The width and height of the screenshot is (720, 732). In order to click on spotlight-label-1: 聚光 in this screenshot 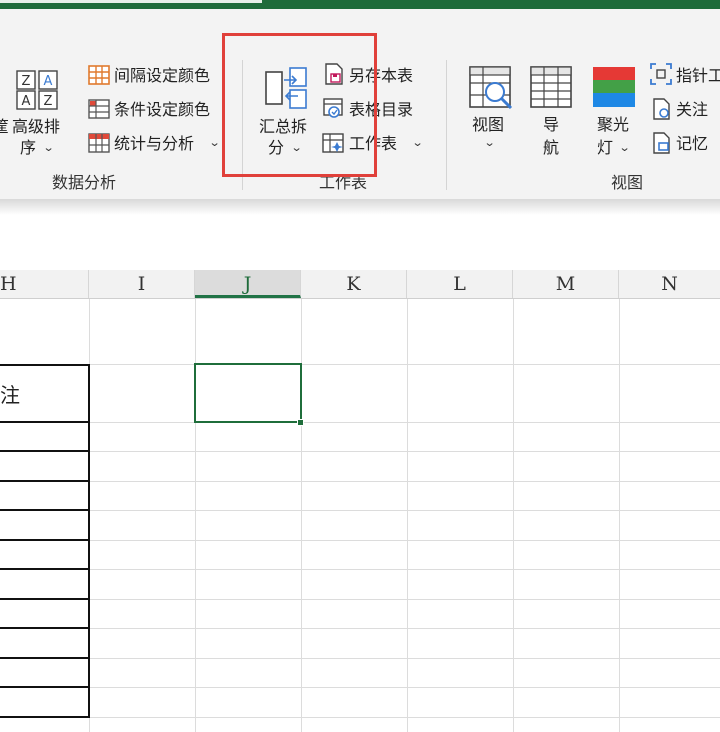, I will do `click(613, 124)`.